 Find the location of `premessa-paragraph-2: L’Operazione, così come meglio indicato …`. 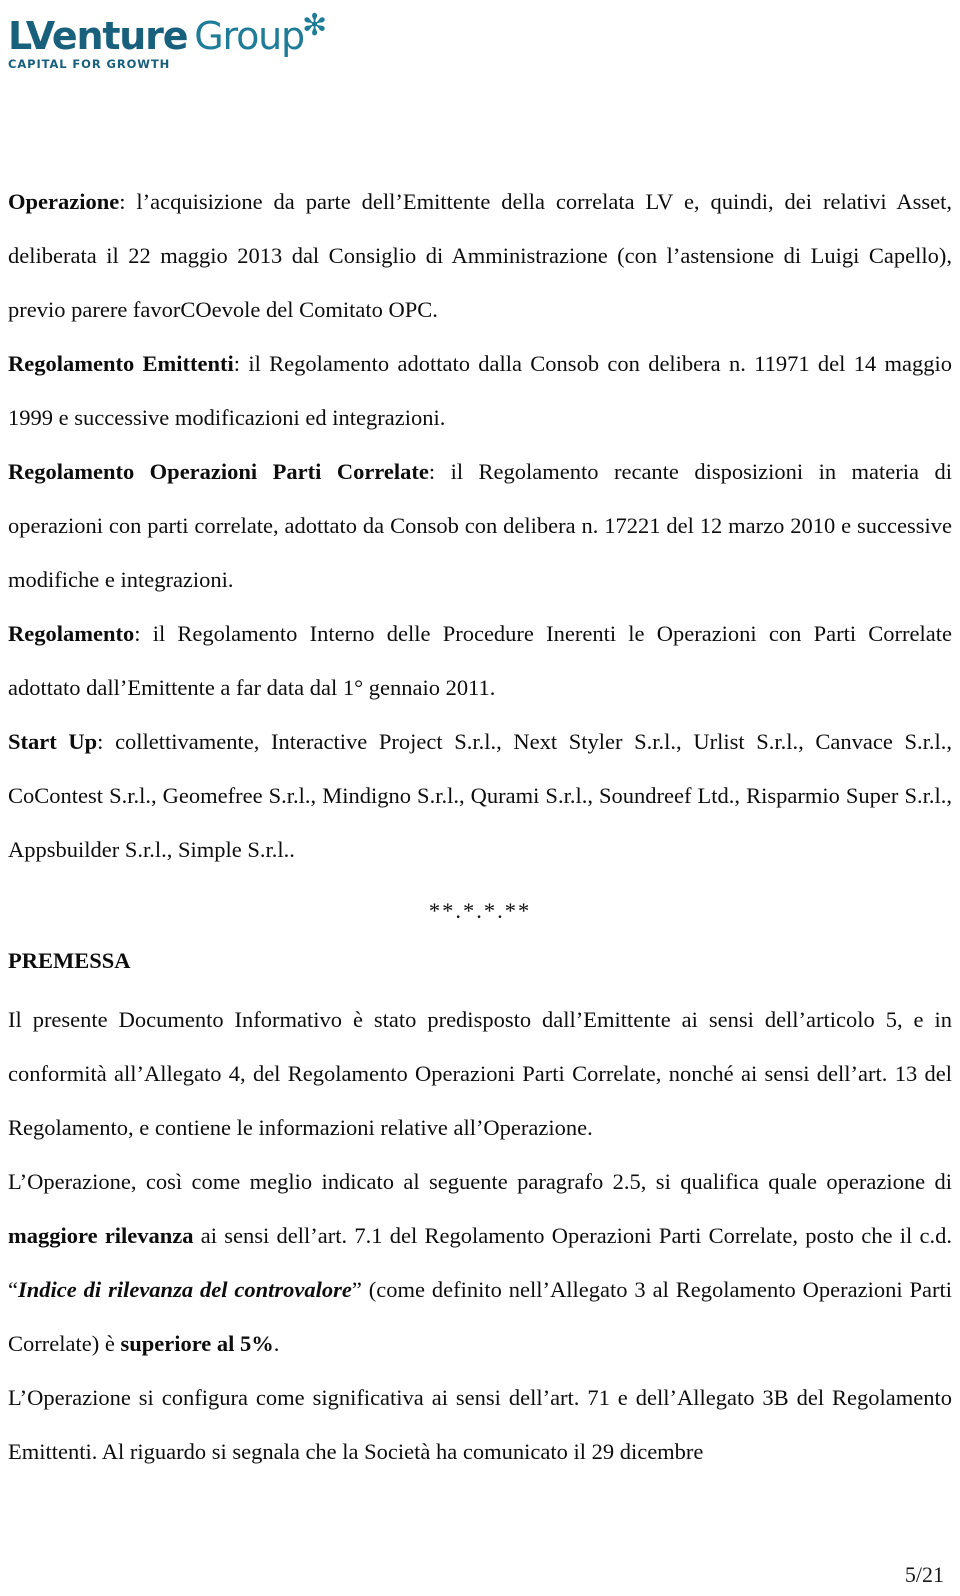

premessa-paragraph-2: L’Operazione, così come meglio indicato … is located at coordinates (480, 1263).